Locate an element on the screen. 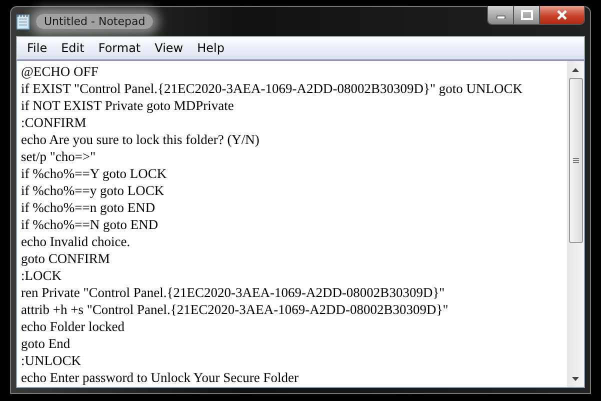 This screenshot has width=601, height=401. code-line: goto CONFIRM is located at coordinates (66, 258).